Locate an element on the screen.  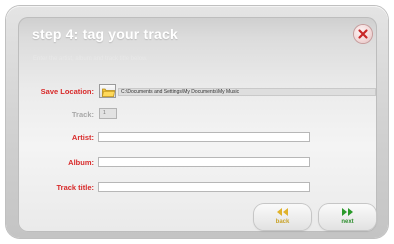
track-title-input is located at coordinates (204, 187).